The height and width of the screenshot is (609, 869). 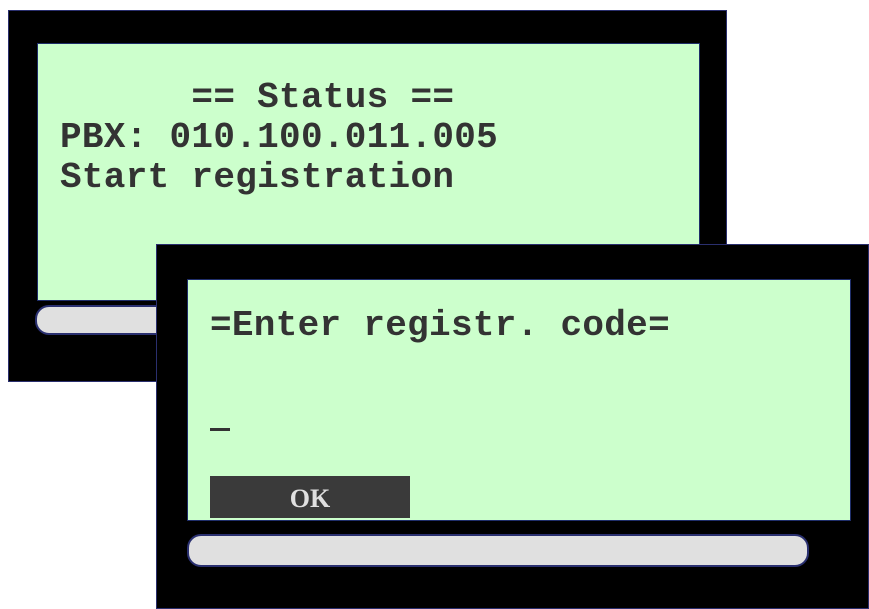 I want to click on pbx-address-line: PBX: 010.100.011.005, so click(x=279, y=137).